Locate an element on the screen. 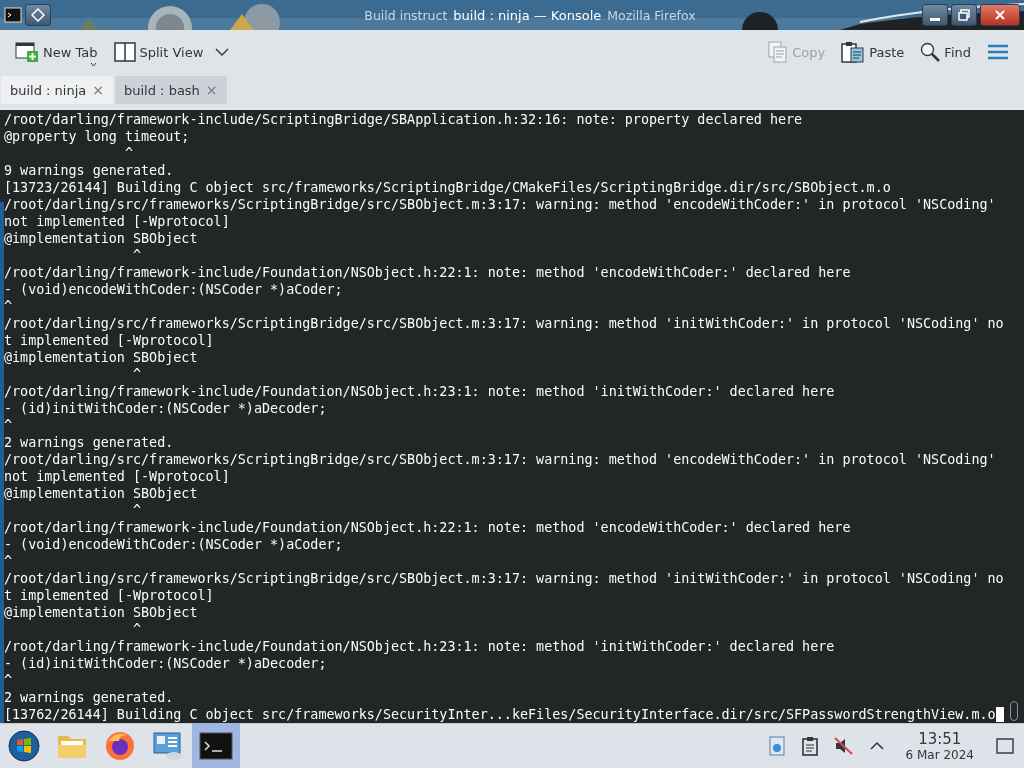 The width and height of the screenshot is (1024, 768). terminal-tab: build : bash × is located at coordinates (171, 90).